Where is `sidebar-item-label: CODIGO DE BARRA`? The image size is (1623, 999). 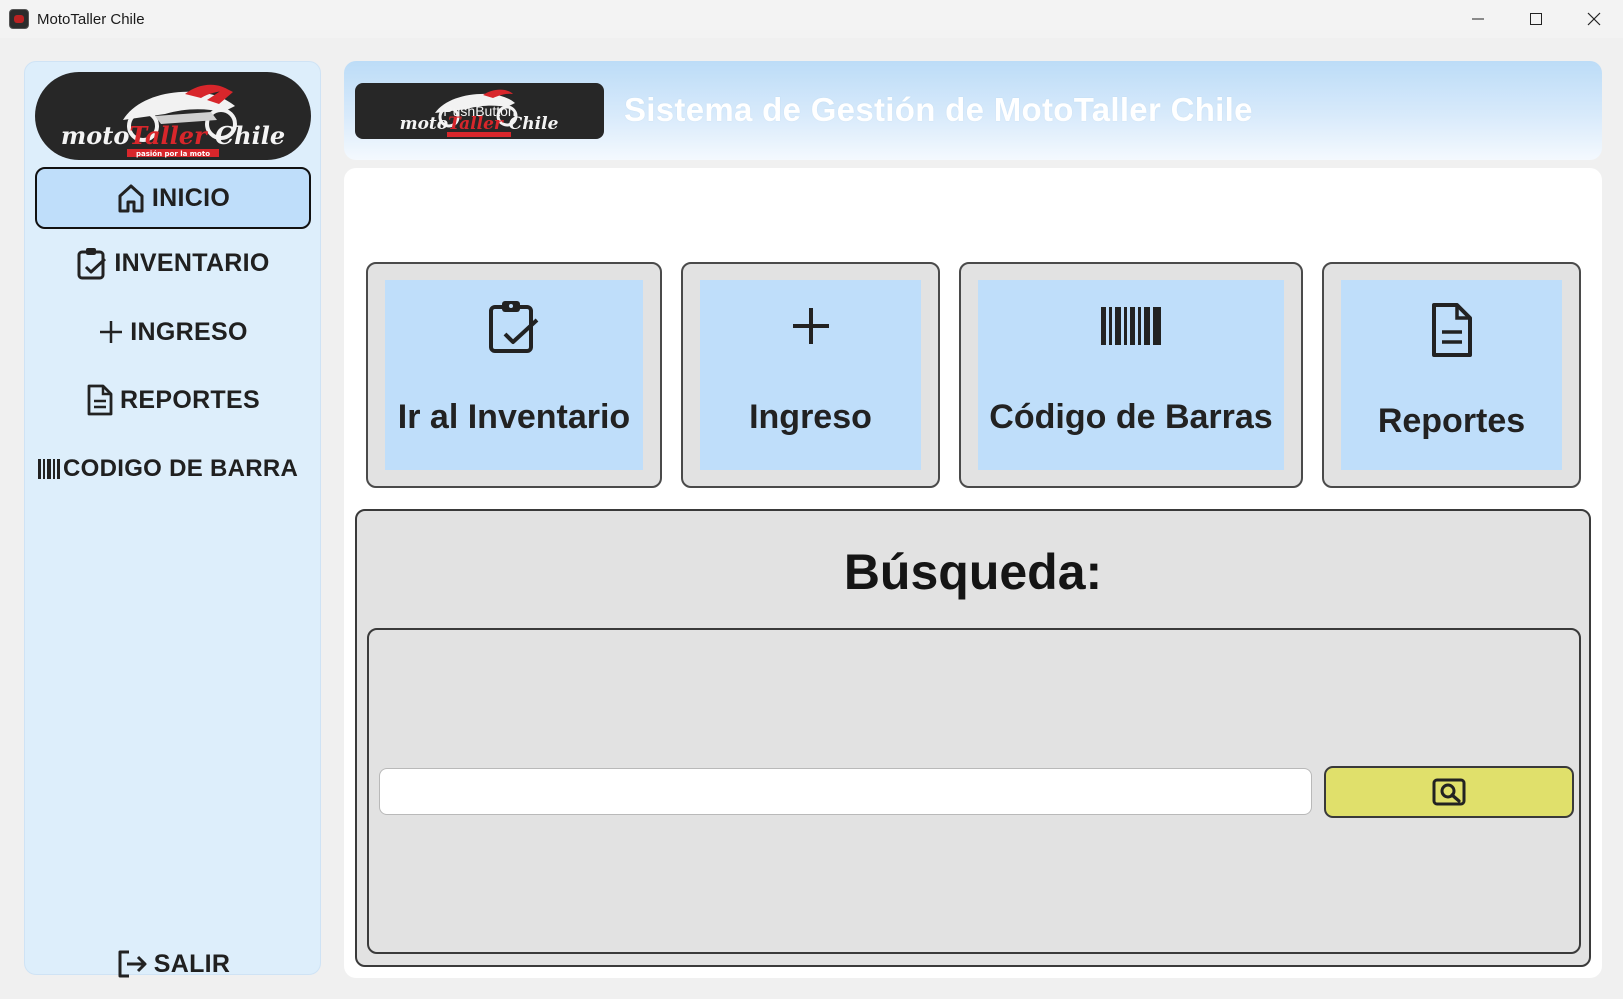 sidebar-item-label: CODIGO DE BARRA is located at coordinates (181, 468).